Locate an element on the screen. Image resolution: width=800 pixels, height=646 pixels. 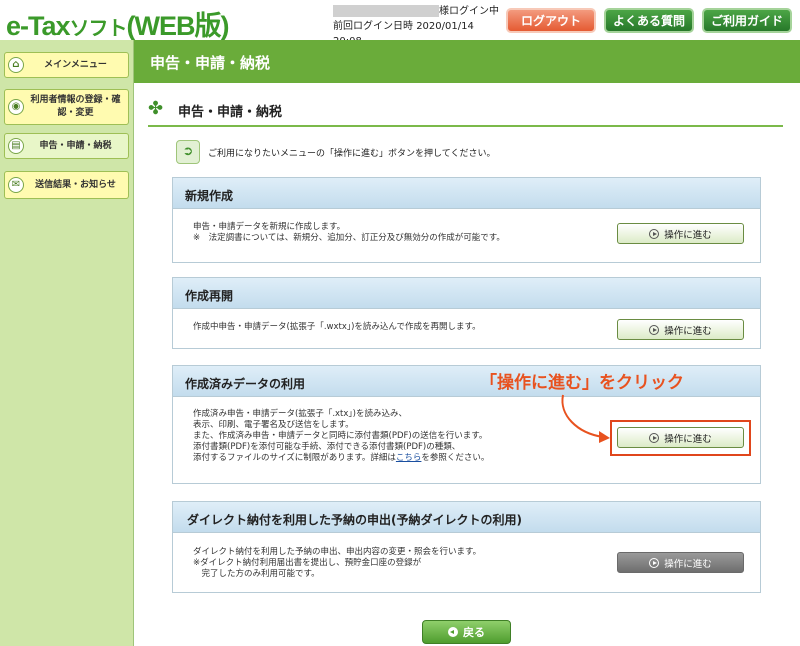
logo-web: (WEB版) is located at coordinates (178, 26).